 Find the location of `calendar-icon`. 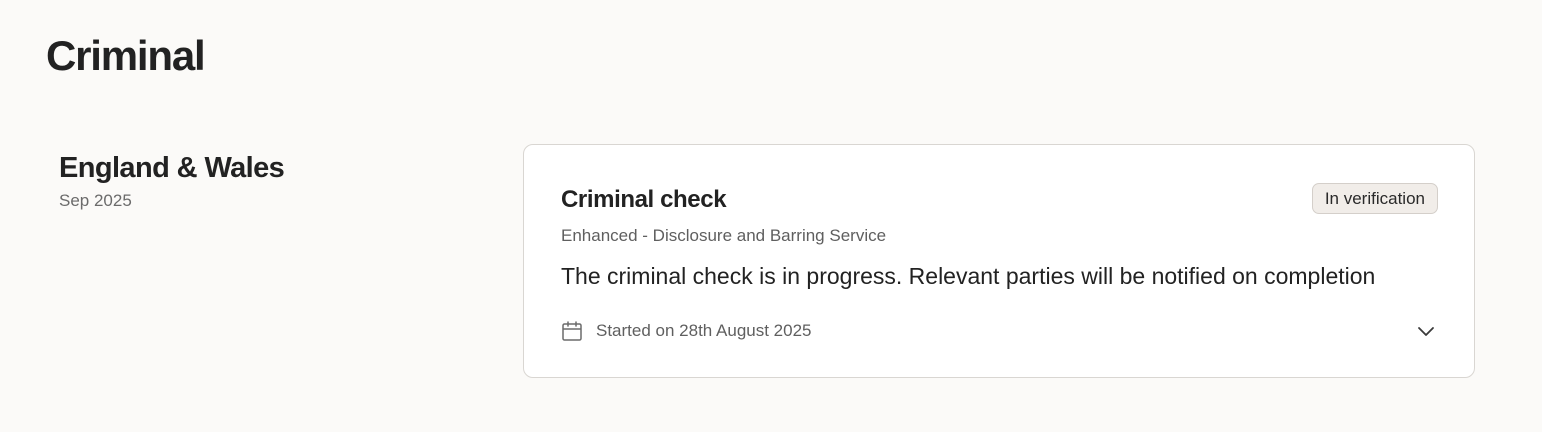

calendar-icon is located at coordinates (572, 331).